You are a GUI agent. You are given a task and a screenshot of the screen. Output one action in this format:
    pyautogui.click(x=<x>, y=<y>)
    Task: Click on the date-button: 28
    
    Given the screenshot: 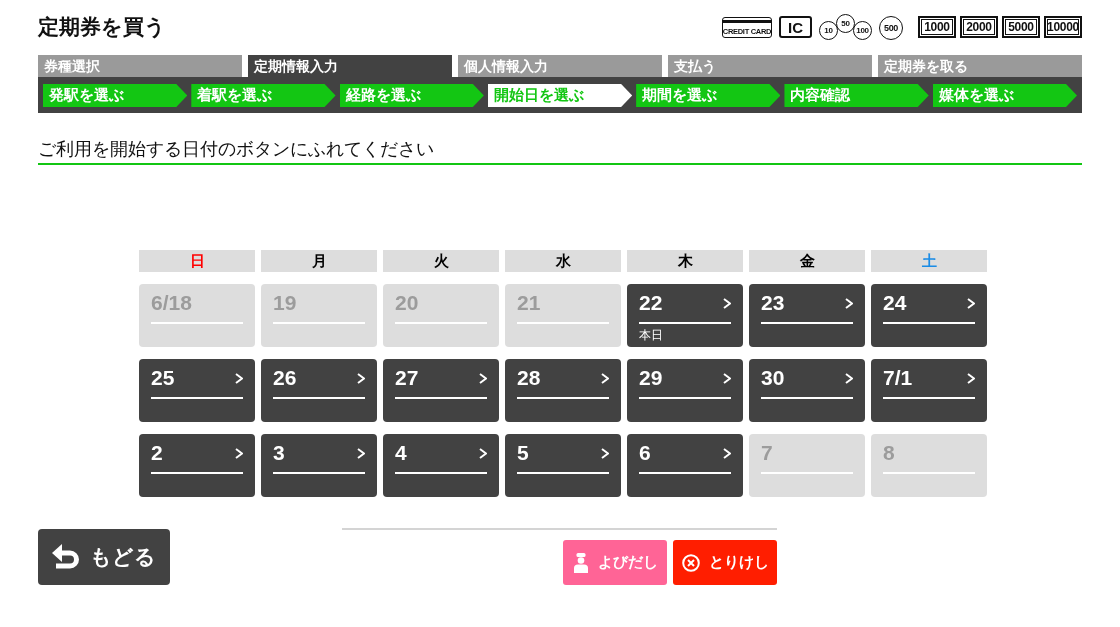 What is the action you would take?
    pyautogui.click(x=563, y=390)
    